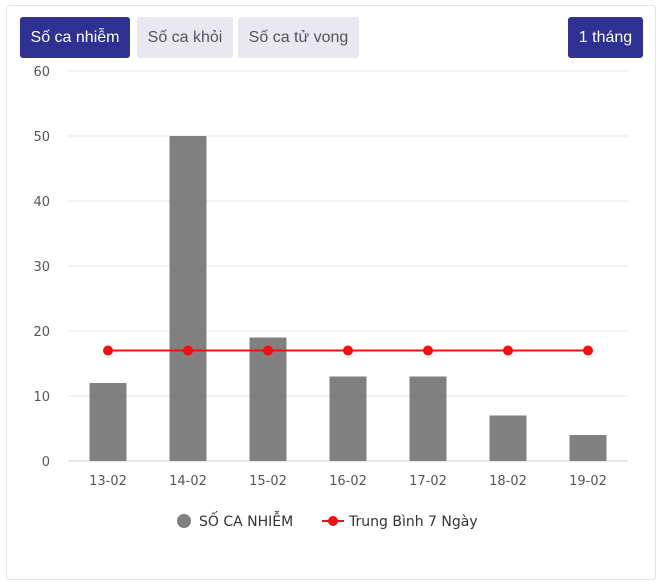 The height and width of the screenshot is (586, 662). What do you see at coordinates (333, 521) in the screenshot?
I see `legend-line-dot-icon` at bounding box center [333, 521].